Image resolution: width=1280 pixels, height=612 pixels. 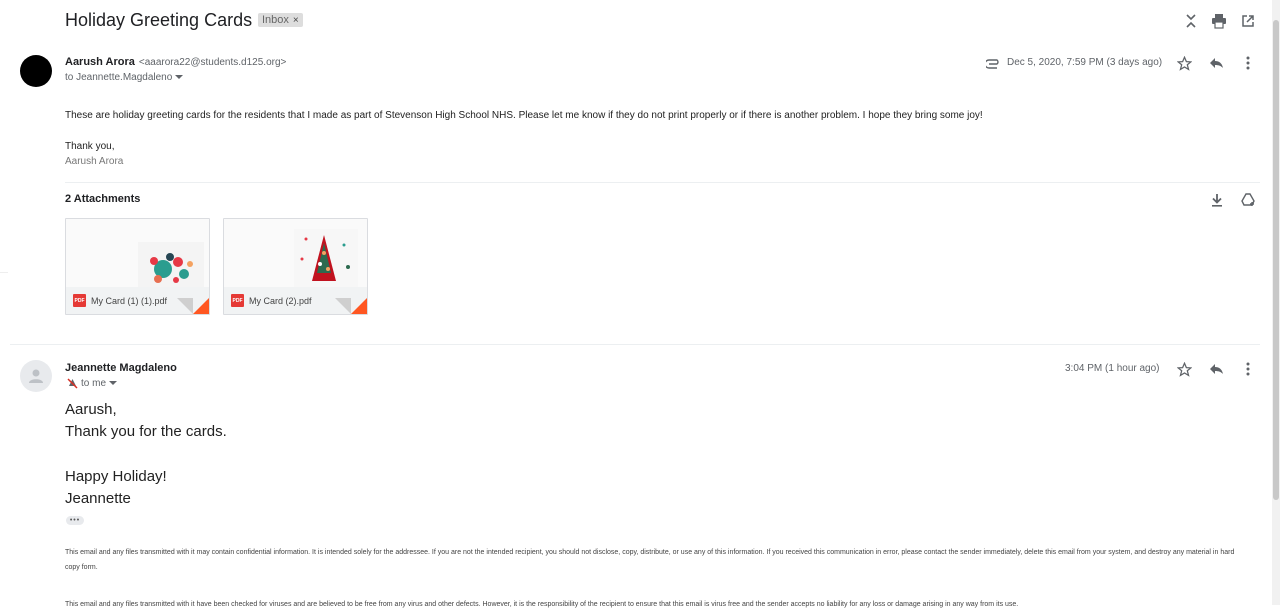 What do you see at coordinates (121, 368) in the screenshot?
I see `sender-name: Jeannette Magdaleno` at bounding box center [121, 368].